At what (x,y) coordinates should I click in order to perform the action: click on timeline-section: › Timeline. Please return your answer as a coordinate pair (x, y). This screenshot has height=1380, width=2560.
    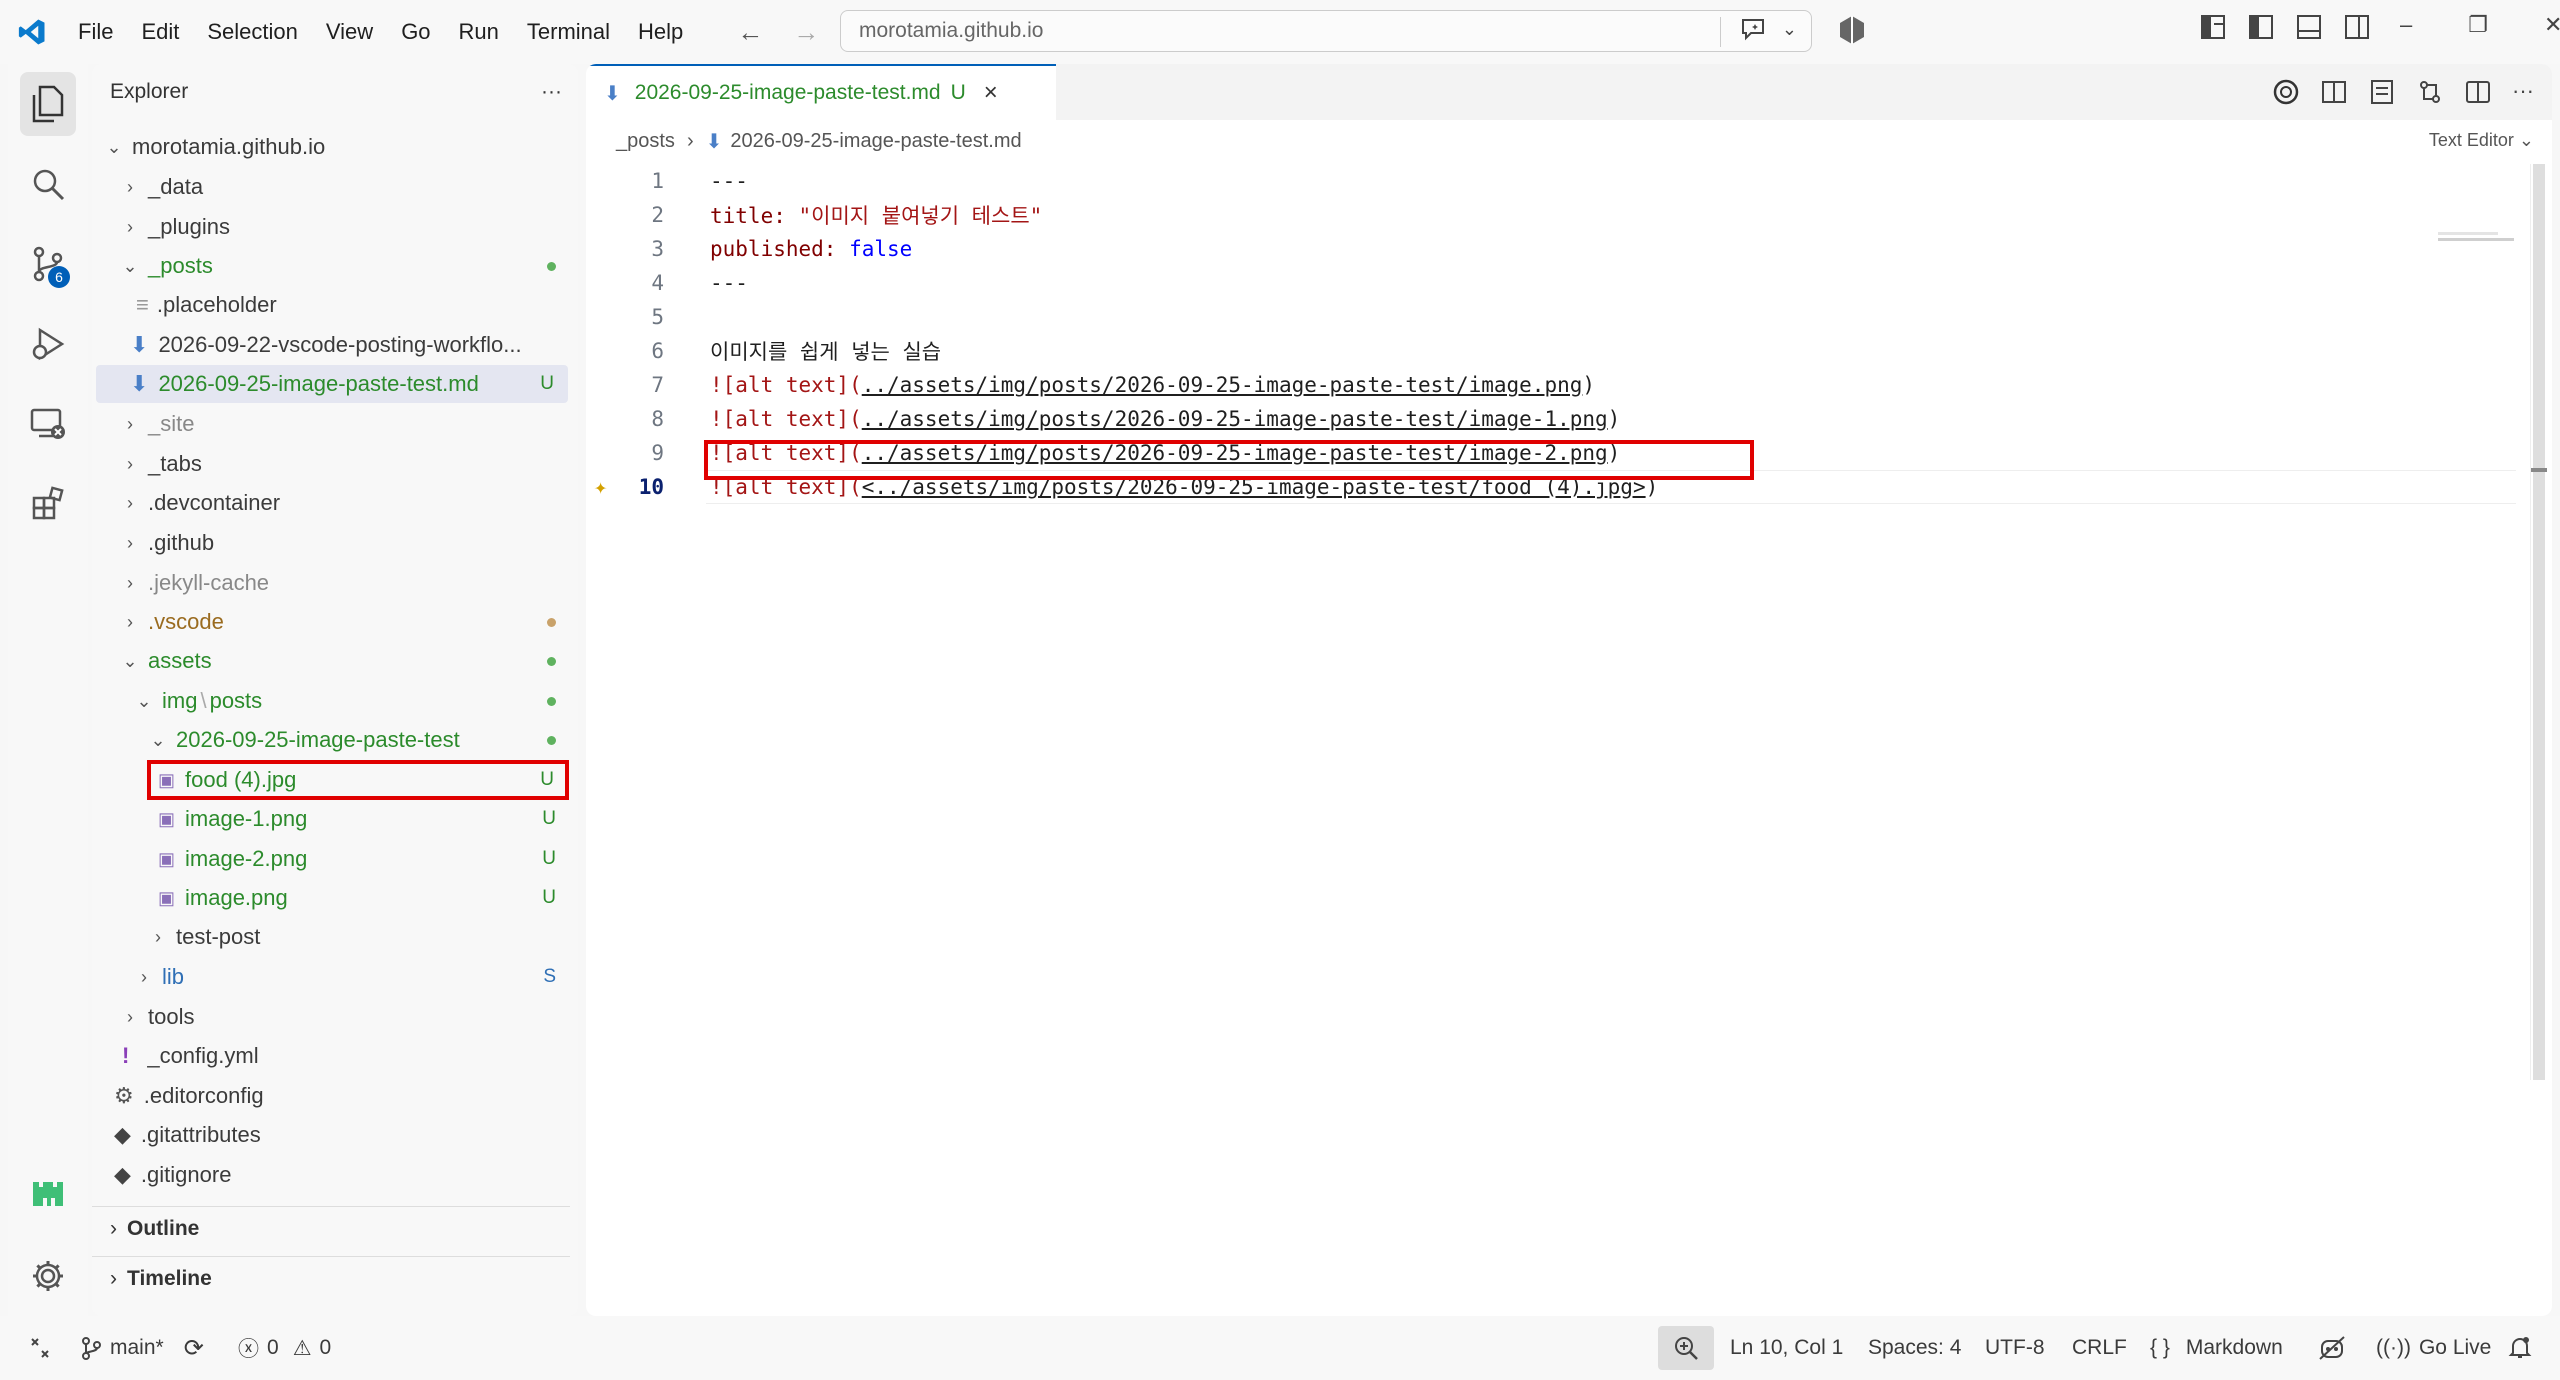
    Looking at the image, I should click on (331, 1278).